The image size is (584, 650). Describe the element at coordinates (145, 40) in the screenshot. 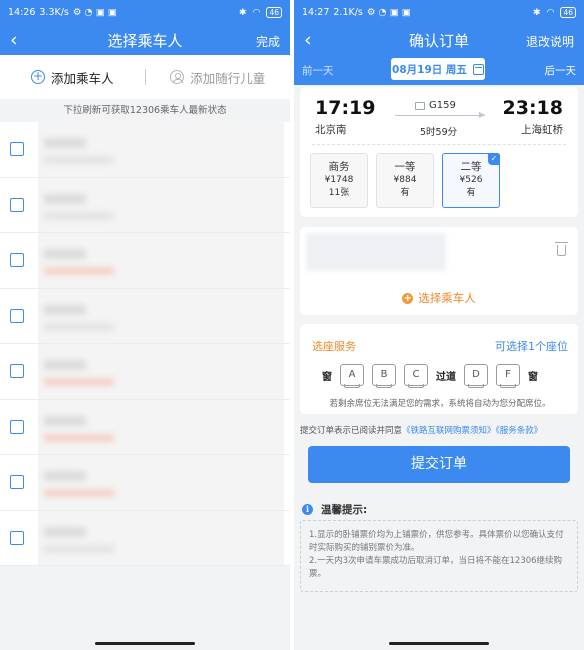

I see `page-title: 选择乘车人` at that location.